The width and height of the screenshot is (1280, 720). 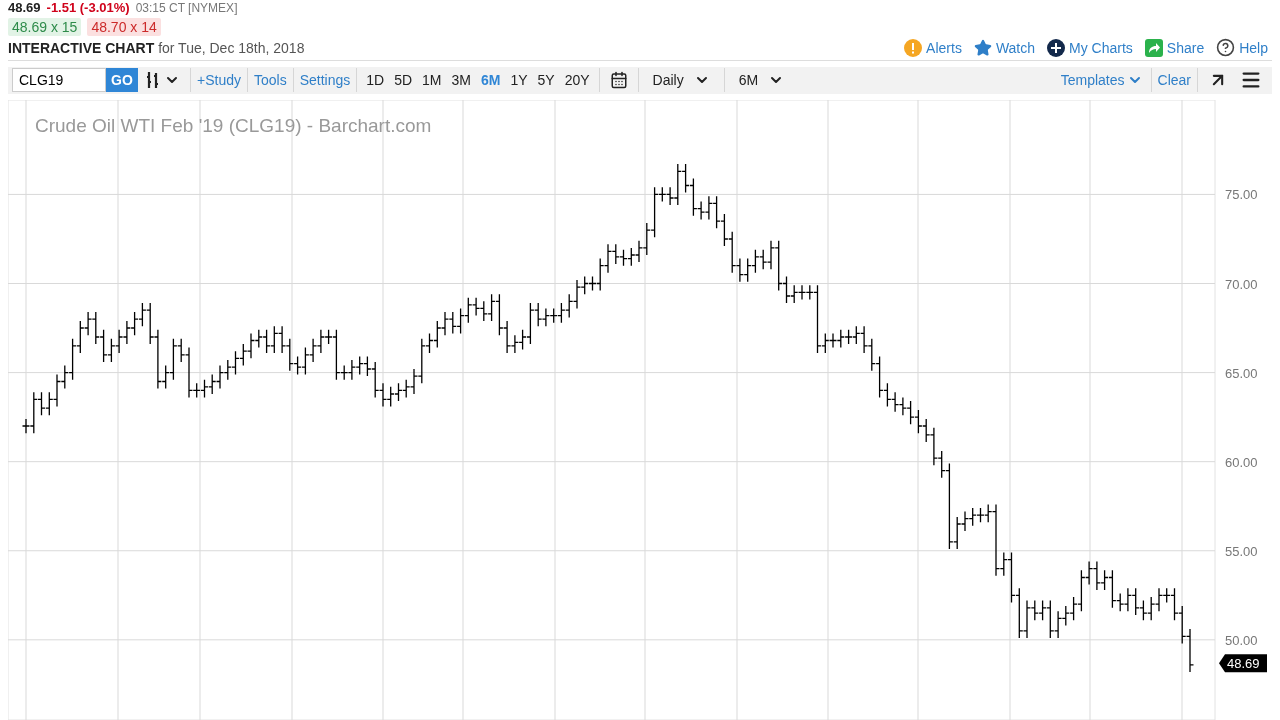 What do you see at coordinates (59, 80) in the screenshot?
I see `symbol-field: CLG19` at bounding box center [59, 80].